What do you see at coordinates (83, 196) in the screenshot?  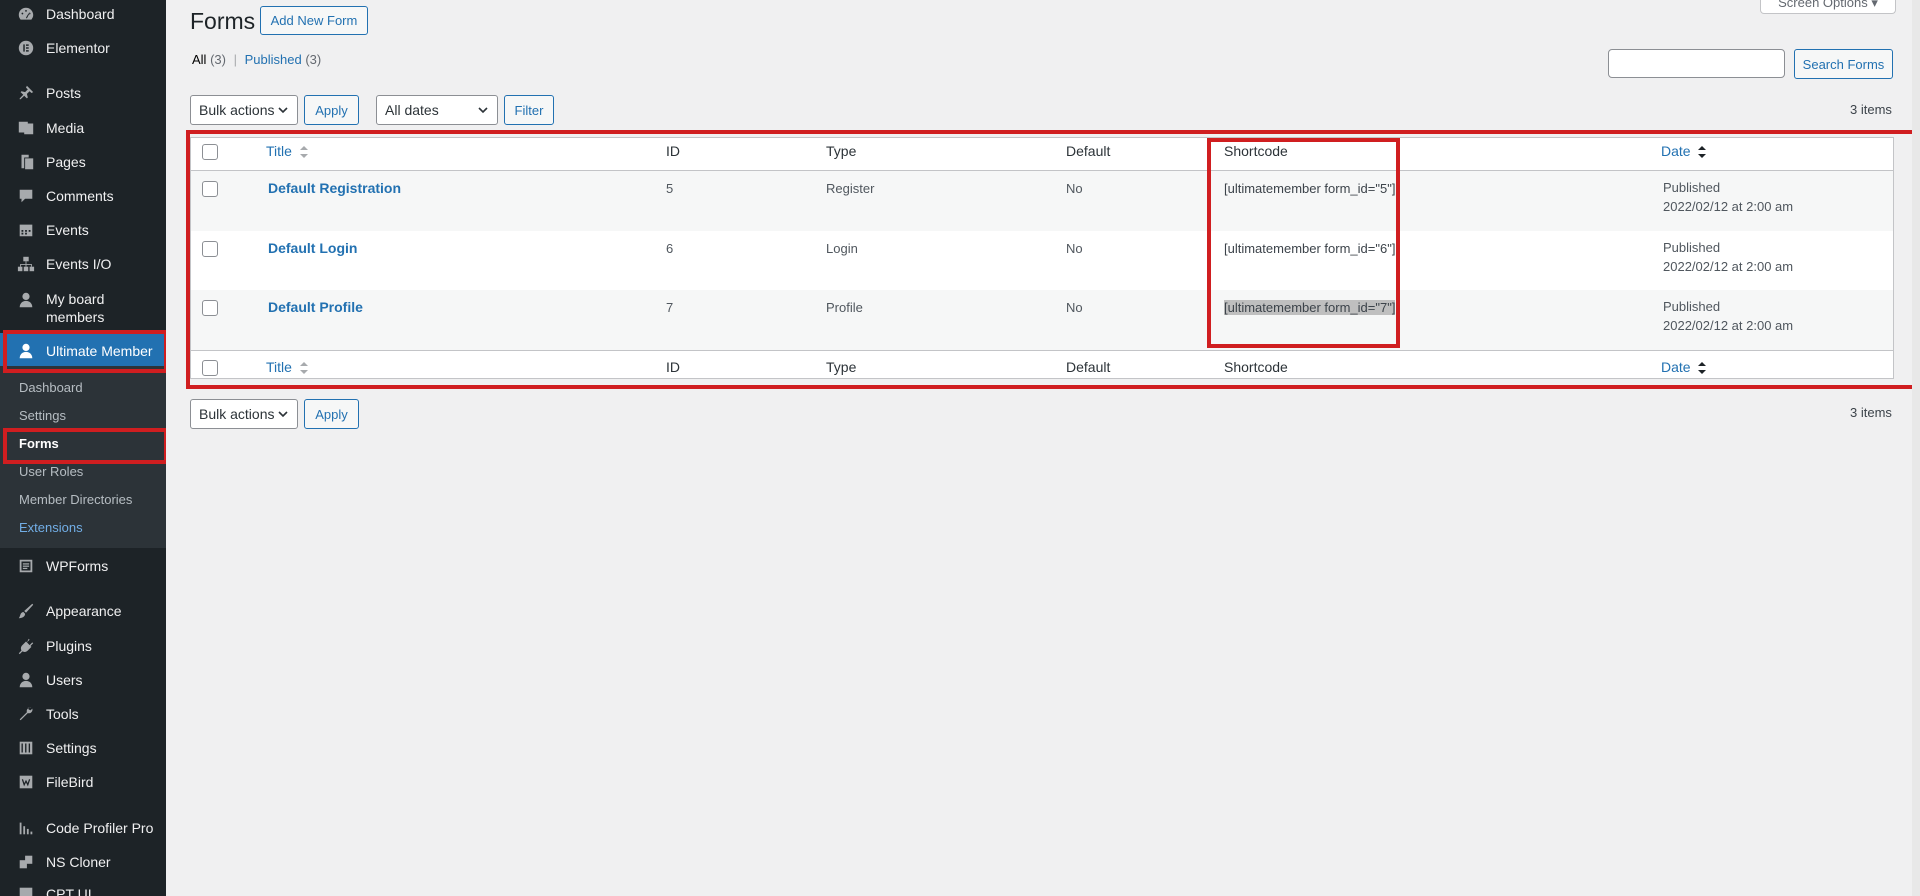 I see `sidebar-item-comments: Comments` at bounding box center [83, 196].